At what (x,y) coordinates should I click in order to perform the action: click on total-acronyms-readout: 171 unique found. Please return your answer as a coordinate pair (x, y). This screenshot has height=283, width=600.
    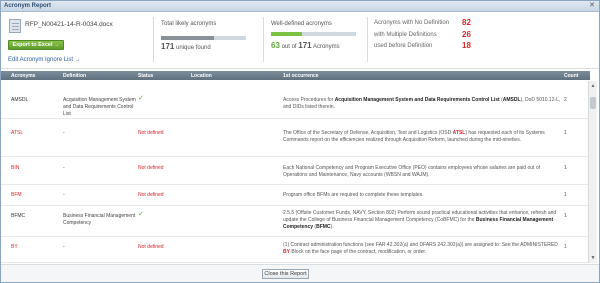
    Looking at the image, I should click on (186, 46).